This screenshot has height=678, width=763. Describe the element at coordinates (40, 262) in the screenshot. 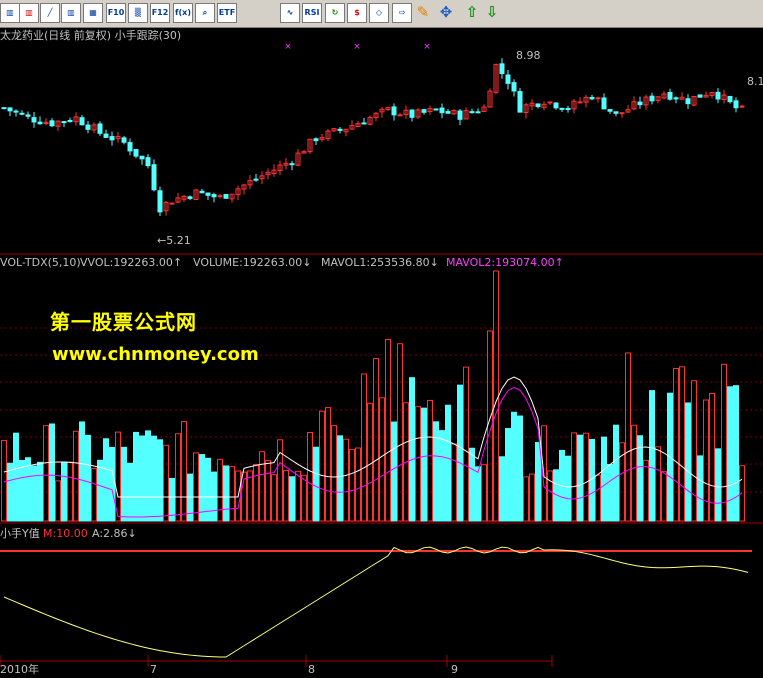

I see `volume-indicator-name: VOL-TDX(5,10)` at that location.